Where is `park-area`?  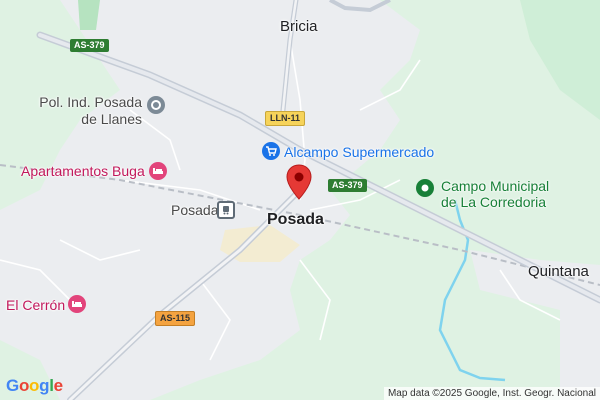 park-area is located at coordinates (560, 60).